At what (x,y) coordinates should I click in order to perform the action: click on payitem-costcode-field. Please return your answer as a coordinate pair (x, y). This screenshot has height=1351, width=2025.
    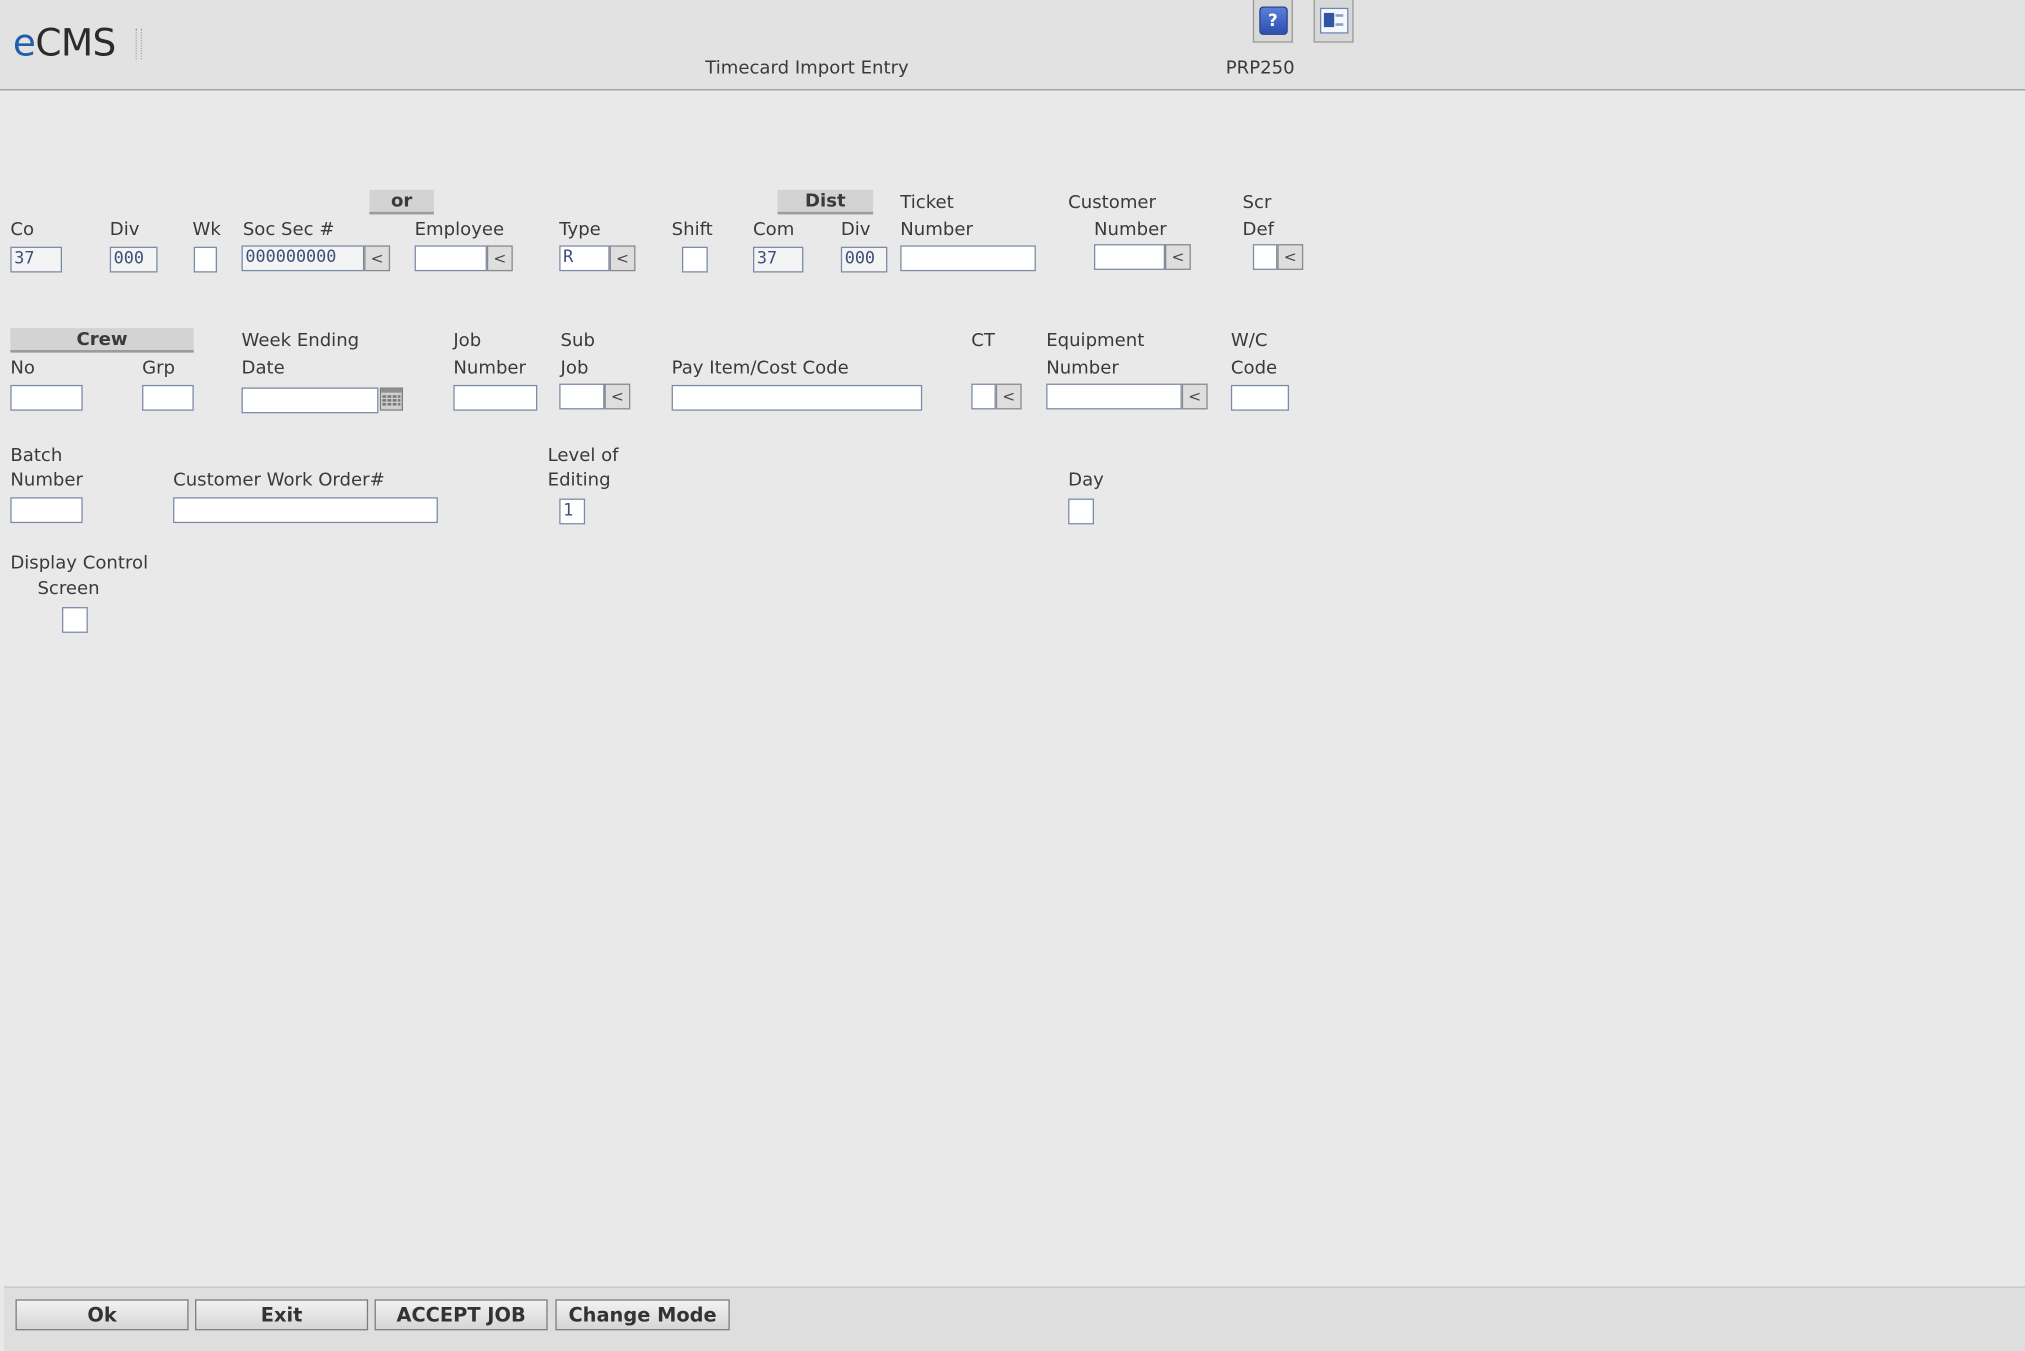
    Looking at the image, I should click on (797, 397).